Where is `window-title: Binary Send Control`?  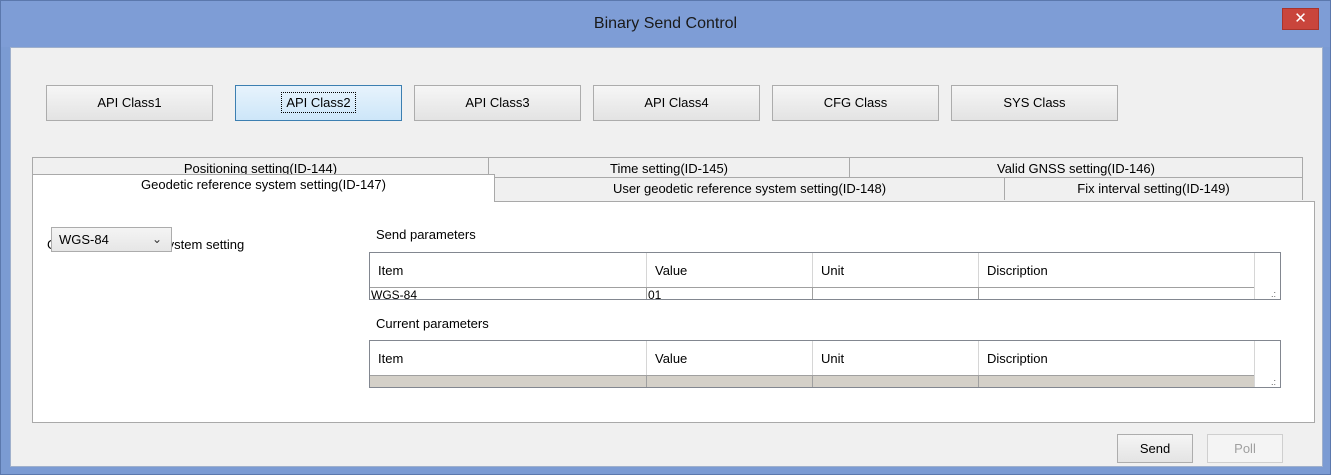
window-title: Binary Send Control is located at coordinates (665, 23).